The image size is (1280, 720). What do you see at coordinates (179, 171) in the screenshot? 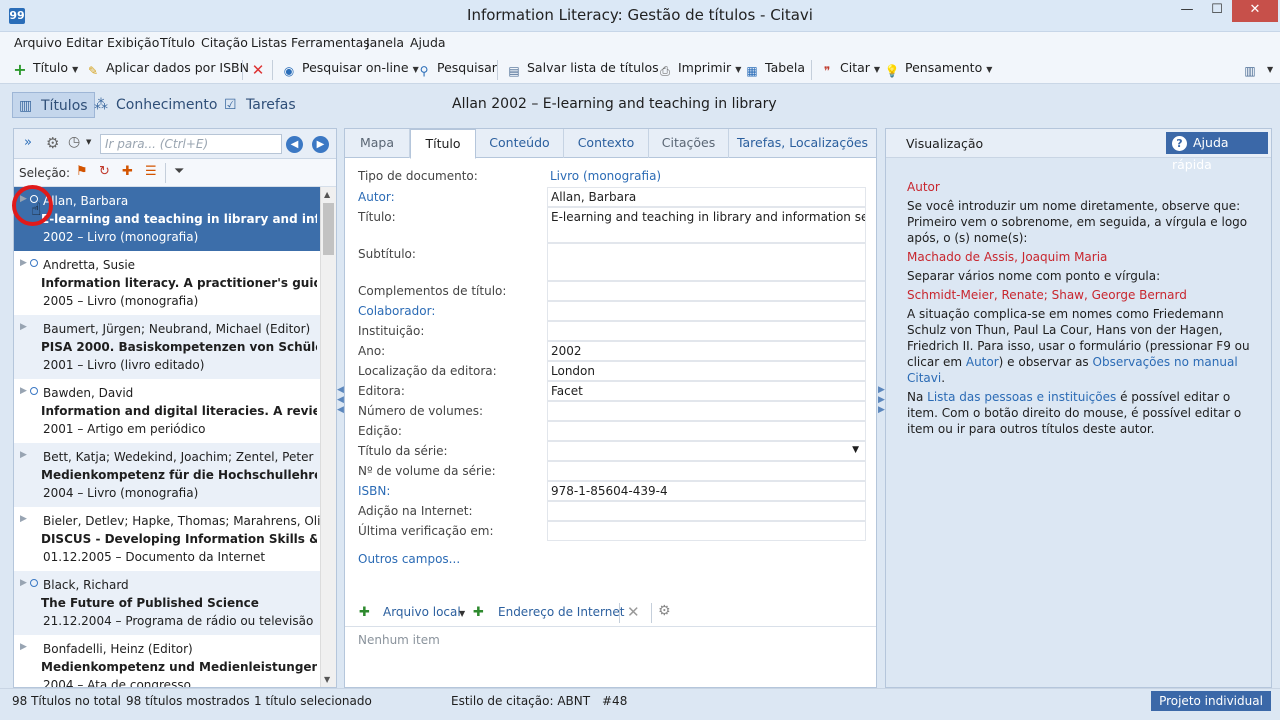
I see `filter-icon: ⏷` at bounding box center [179, 171].